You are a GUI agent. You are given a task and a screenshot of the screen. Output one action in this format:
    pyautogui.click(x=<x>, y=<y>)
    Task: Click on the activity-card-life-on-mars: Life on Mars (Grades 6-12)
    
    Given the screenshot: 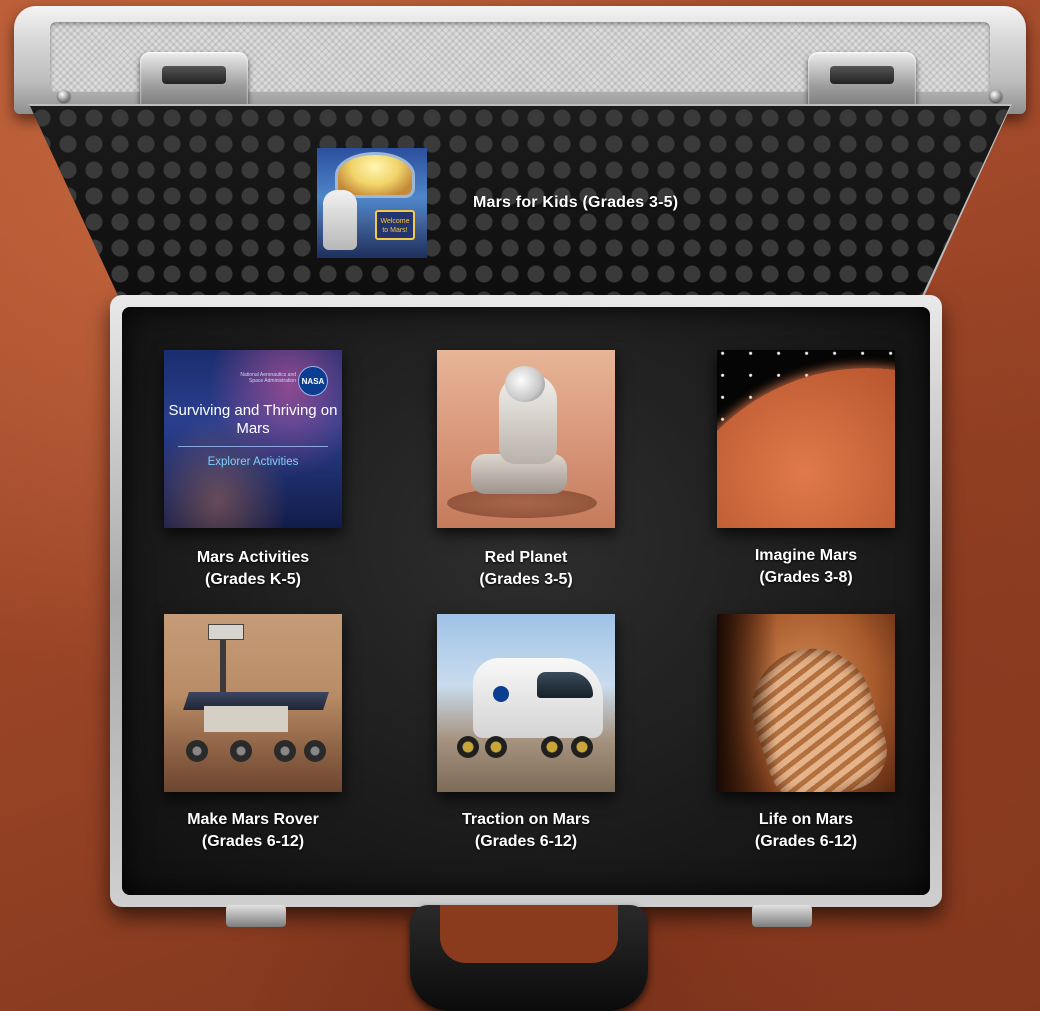 What is the action you would take?
    pyautogui.click(x=806, y=733)
    